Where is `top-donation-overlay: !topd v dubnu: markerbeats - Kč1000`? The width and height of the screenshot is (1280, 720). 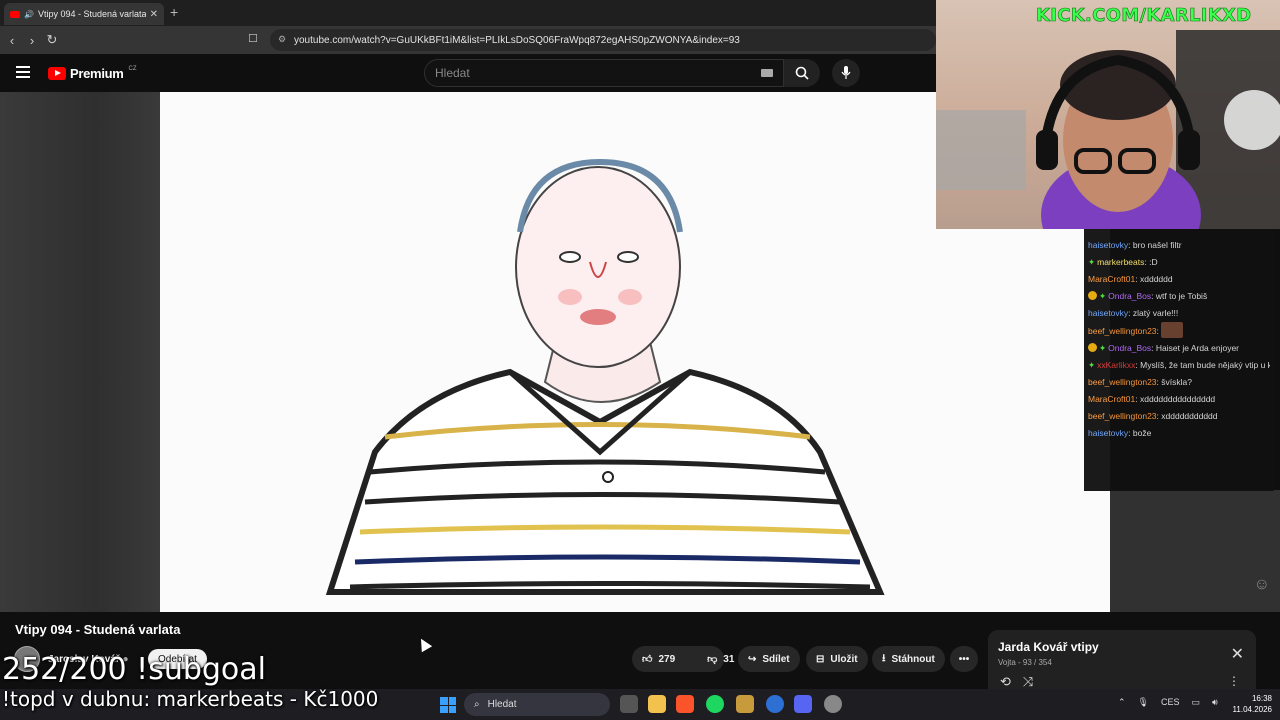 top-donation-overlay: !topd v dubnu: markerbeats - Kč1000 is located at coordinates (190, 699).